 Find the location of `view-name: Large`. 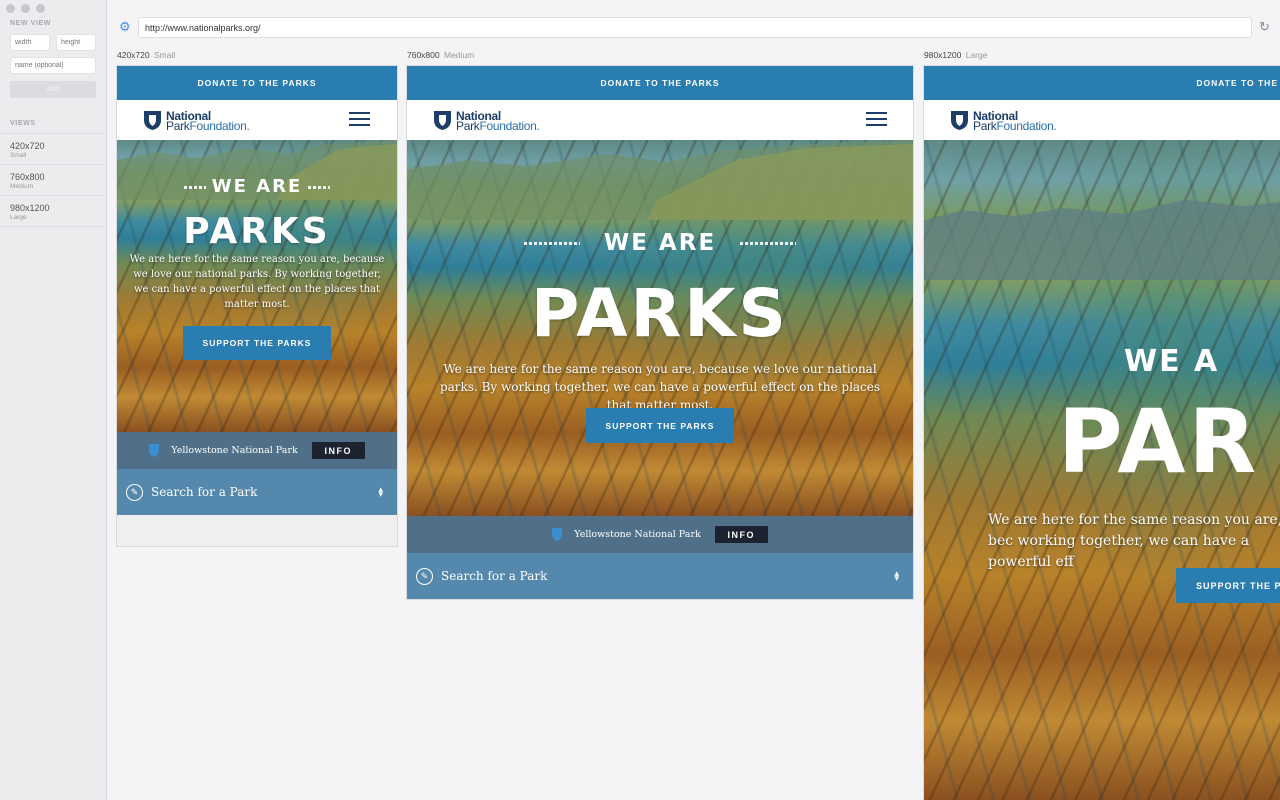

view-name: Large is located at coordinates (18, 217).